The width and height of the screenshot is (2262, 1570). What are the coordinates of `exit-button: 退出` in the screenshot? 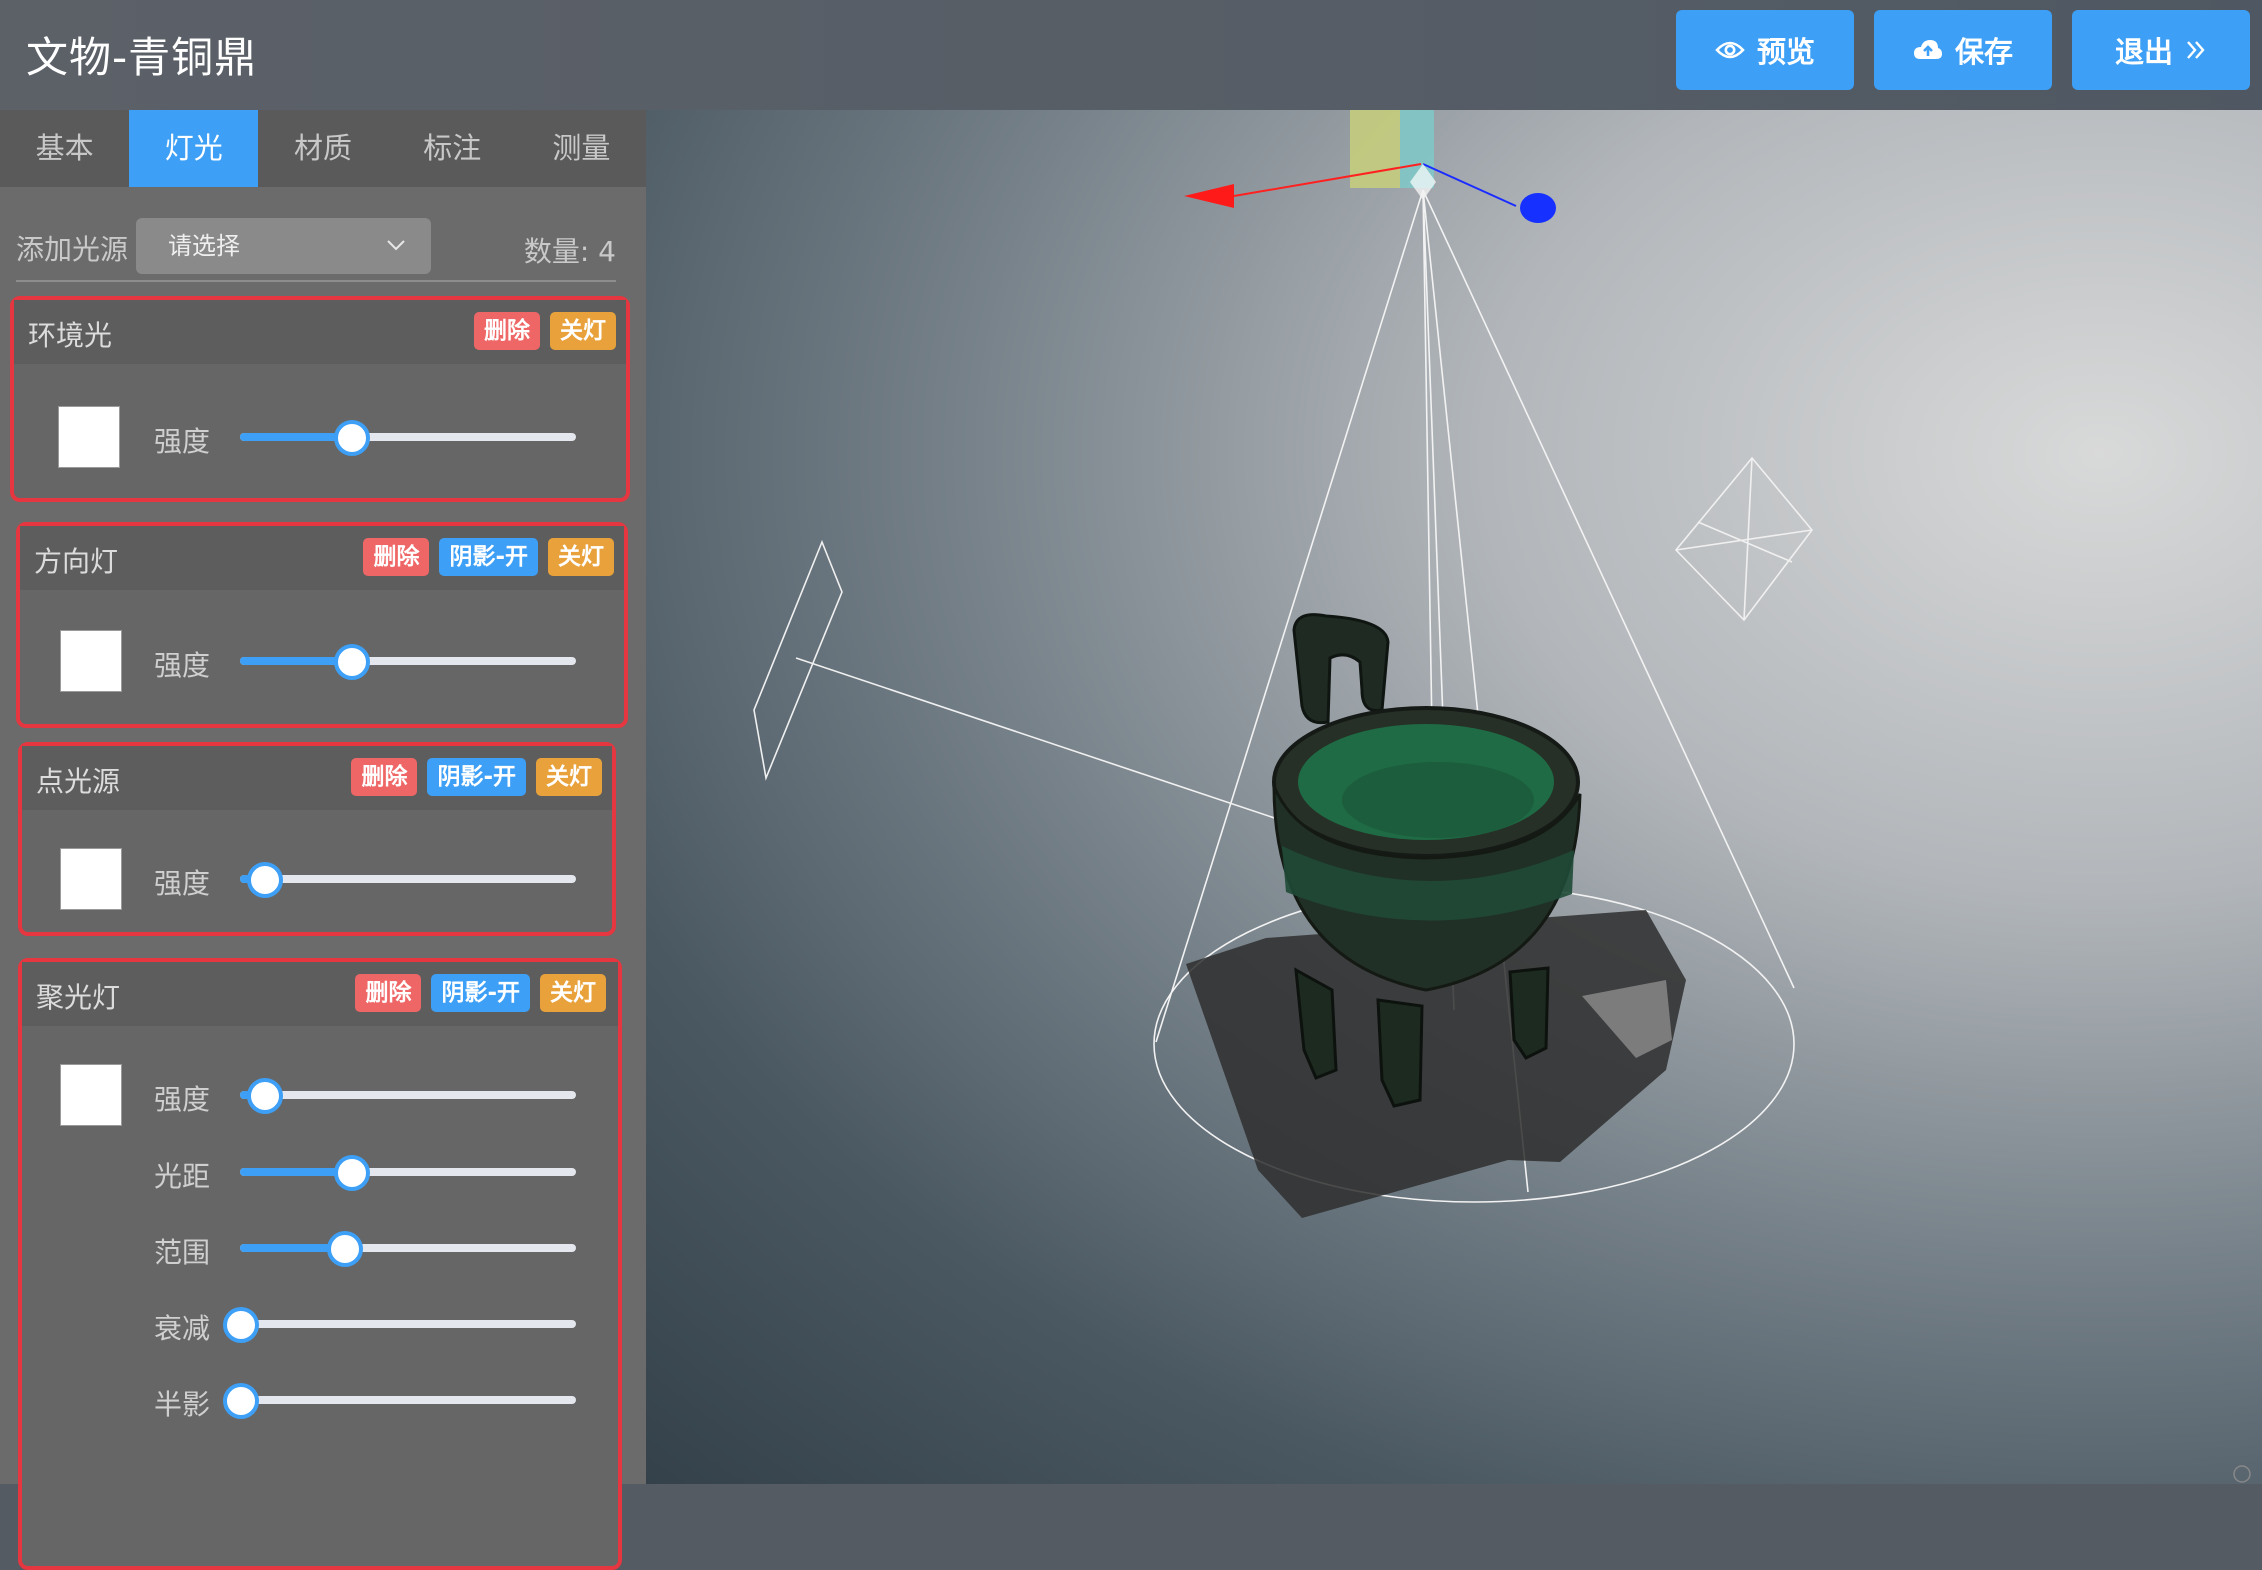 It's located at (2161, 50).